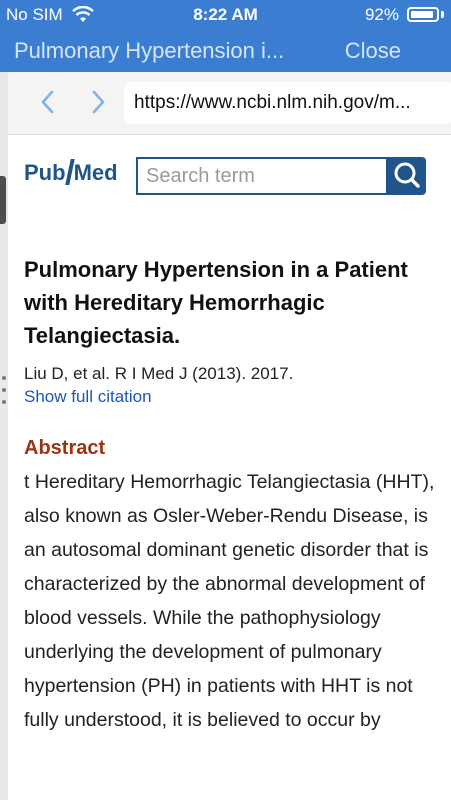 The height and width of the screenshot is (800, 451). Describe the element at coordinates (48, 102) in the screenshot. I see `back-arrow-icon` at that location.